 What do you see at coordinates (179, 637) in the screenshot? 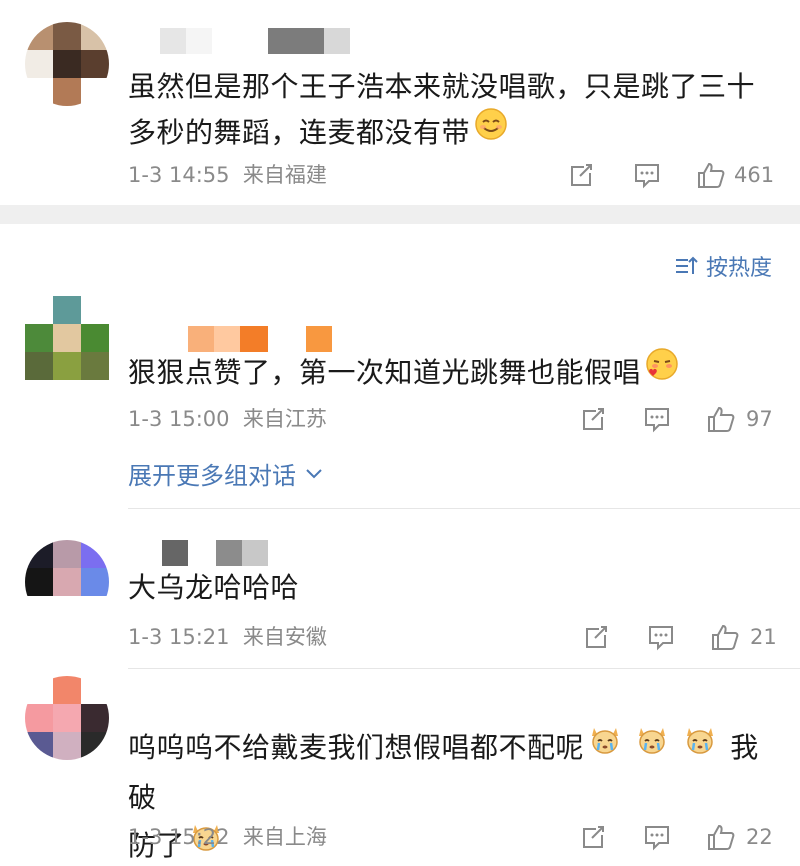
I see `comment-date: 1-3 15:21` at bounding box center [179, 637].